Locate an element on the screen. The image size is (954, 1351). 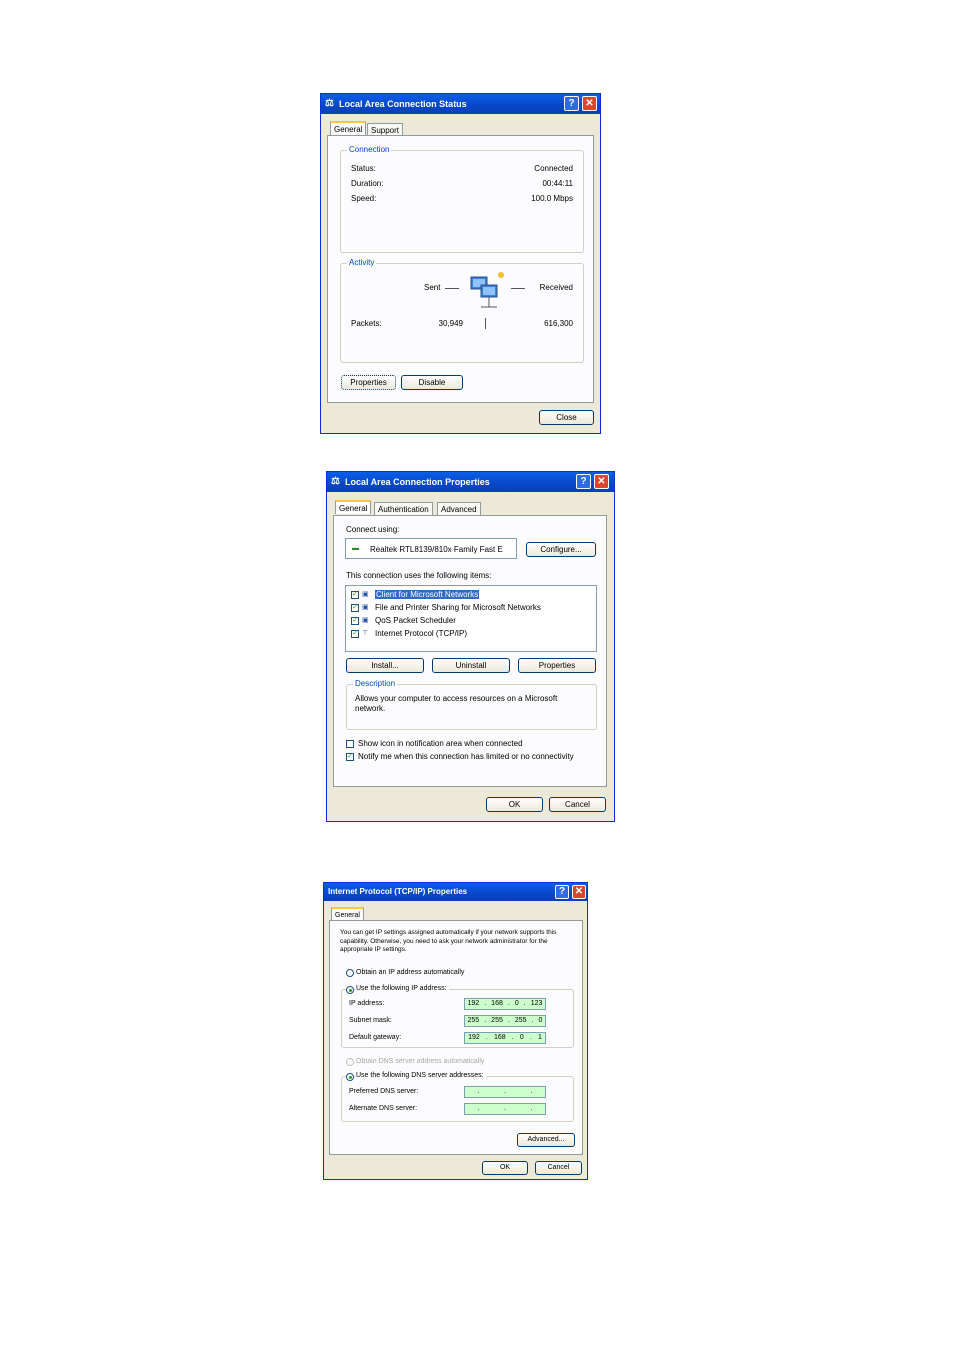
uninstall-button: Uninstall is located at coordinates (471, 665).